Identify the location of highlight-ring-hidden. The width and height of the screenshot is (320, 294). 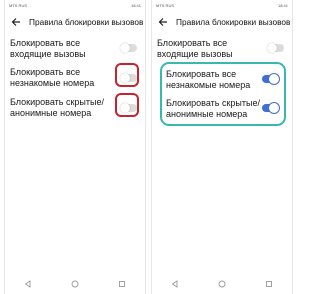
(127, 105).